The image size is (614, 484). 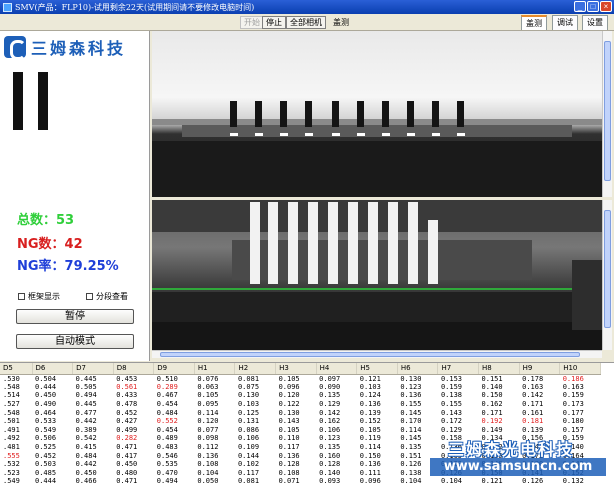 I want to click on step-view-label: 分段查看, so click(x=112, y=296).